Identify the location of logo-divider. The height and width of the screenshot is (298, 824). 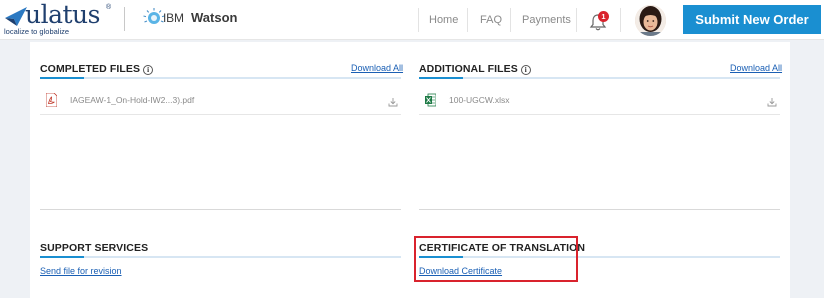
(124, 19).